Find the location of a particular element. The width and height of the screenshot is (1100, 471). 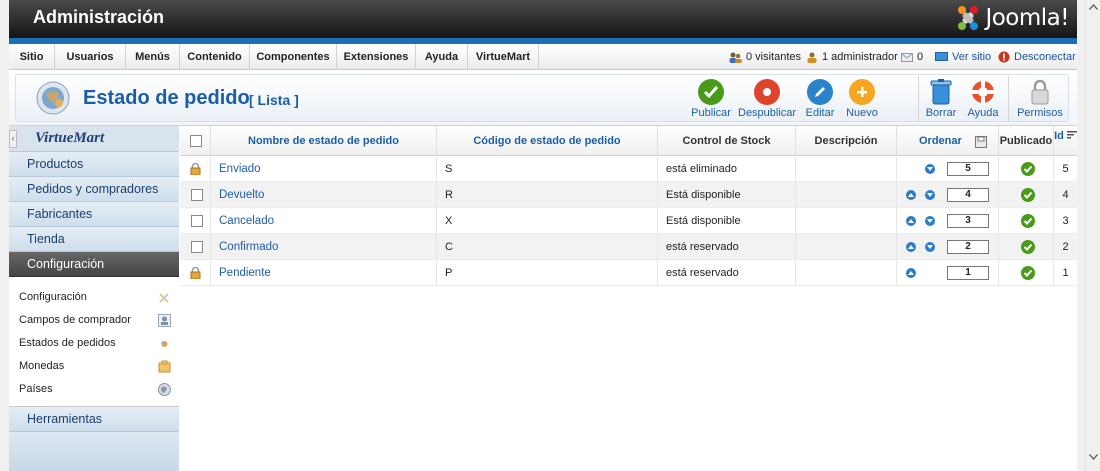

delete-button: Borrar is located at coordinates (941, 103).